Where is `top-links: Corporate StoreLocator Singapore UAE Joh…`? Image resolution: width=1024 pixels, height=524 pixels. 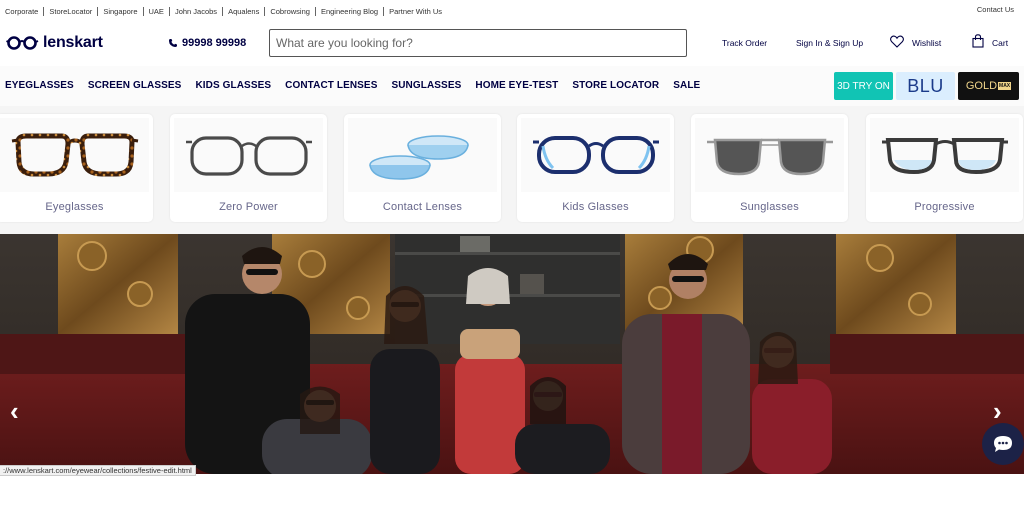 top-links: Corporate StoreLocator Singapore UAE Joh… is located at coordinates (226, 11).